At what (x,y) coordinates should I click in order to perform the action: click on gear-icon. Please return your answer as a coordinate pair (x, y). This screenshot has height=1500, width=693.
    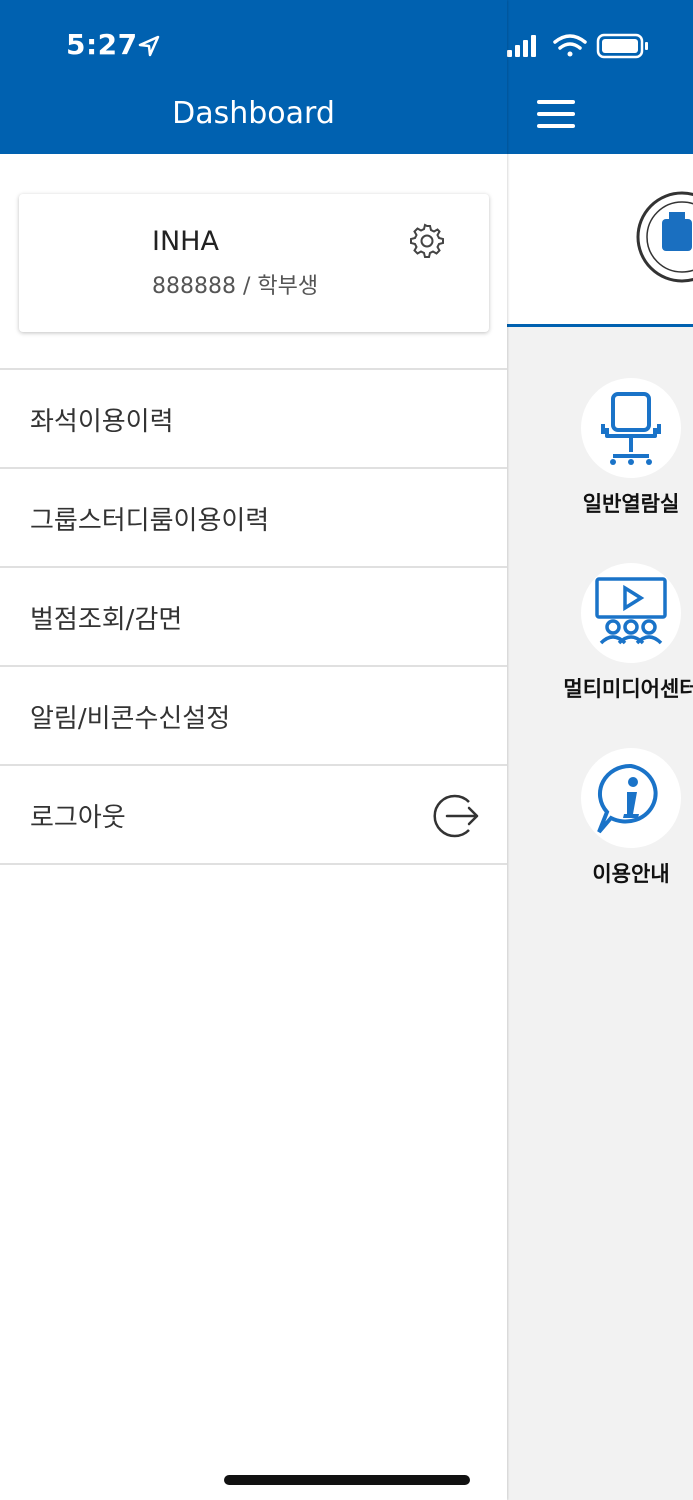
    Looking at the image, I should click on (427, 241).